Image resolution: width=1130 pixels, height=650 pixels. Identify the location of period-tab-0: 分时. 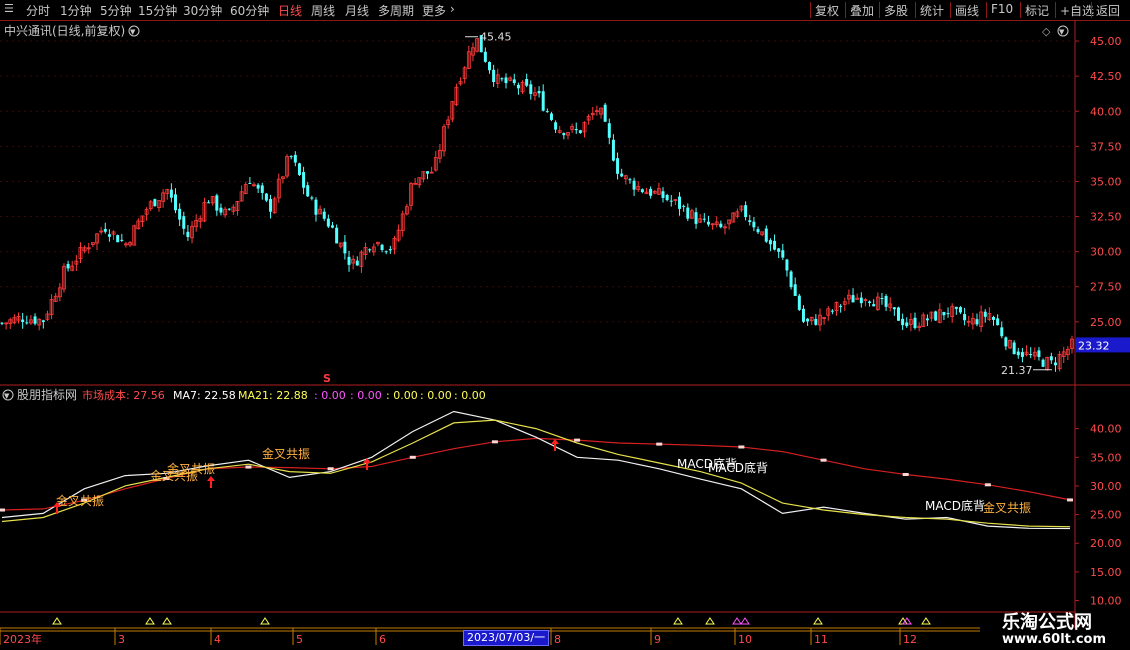
(38, 10).